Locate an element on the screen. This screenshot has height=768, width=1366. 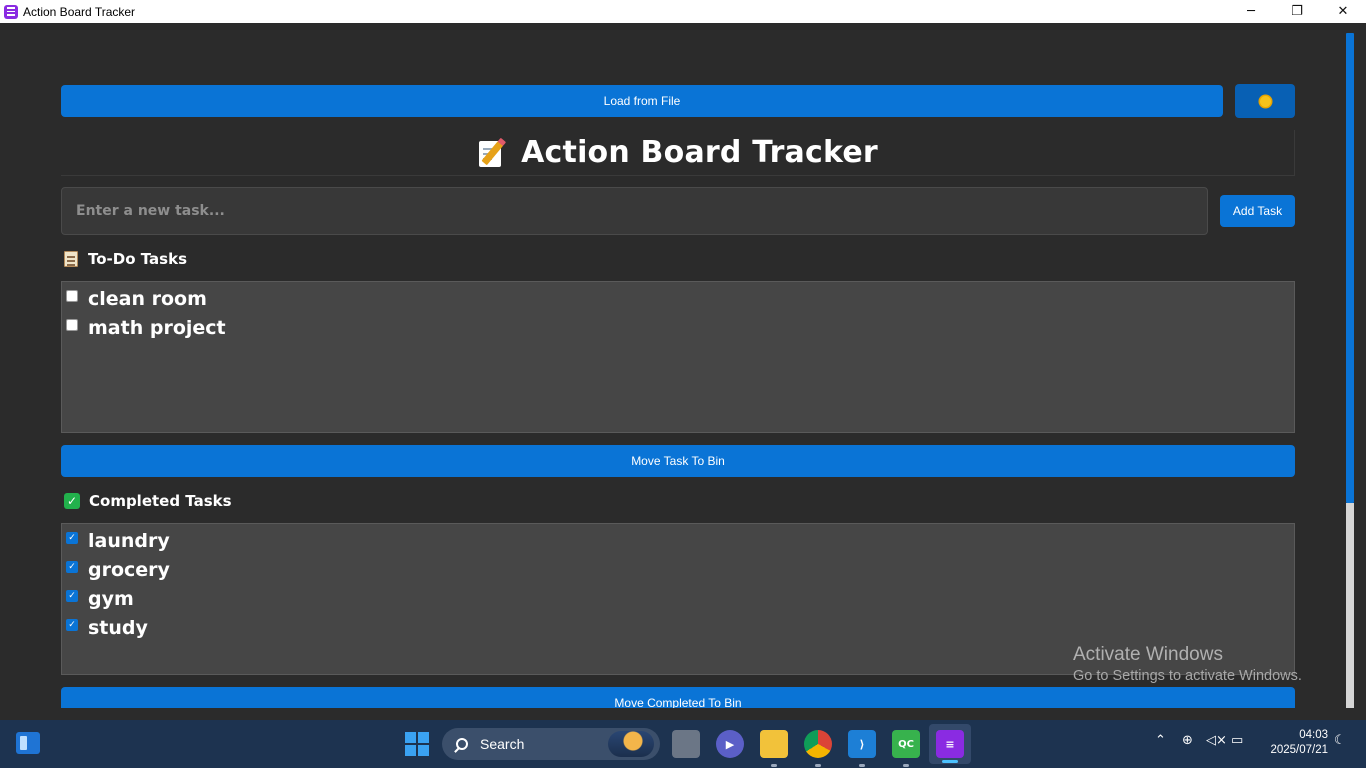
todo-heading-text: To-Do Tasks is located at coordinates (138, 259).